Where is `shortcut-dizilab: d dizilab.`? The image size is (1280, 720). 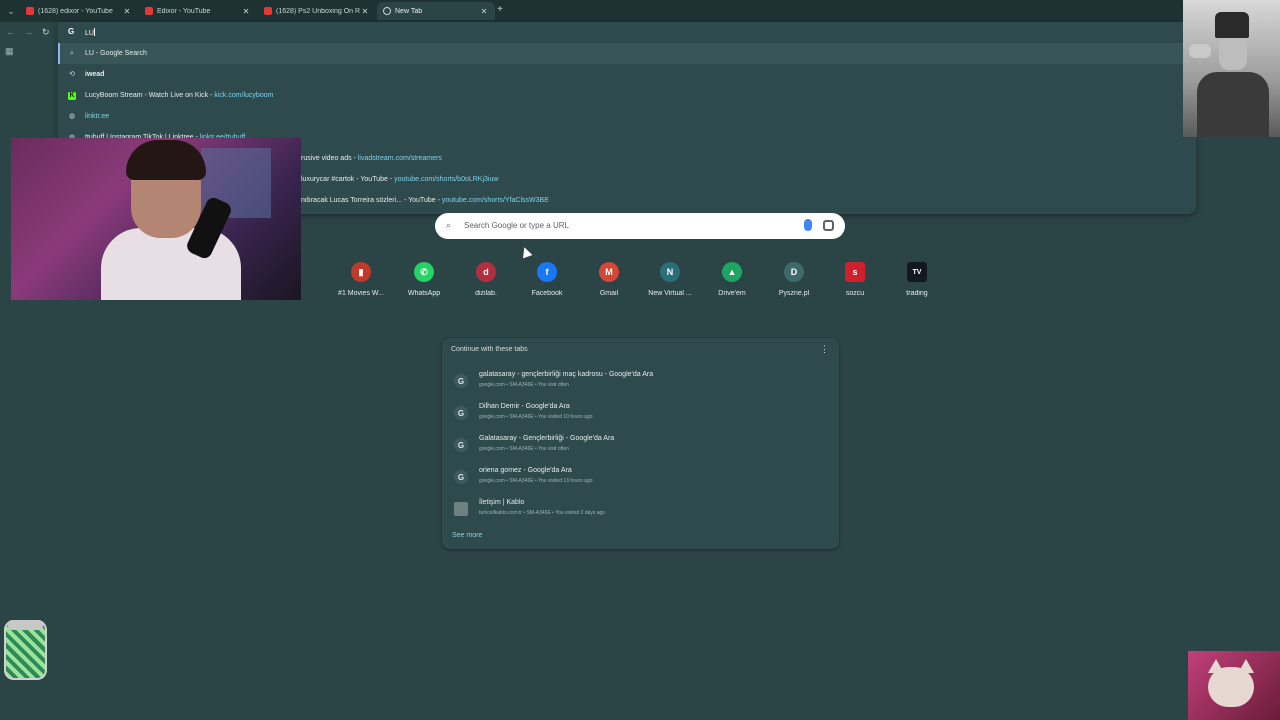 shortcut-dizilab: d dizilab. is located at coordinates (486, 284).